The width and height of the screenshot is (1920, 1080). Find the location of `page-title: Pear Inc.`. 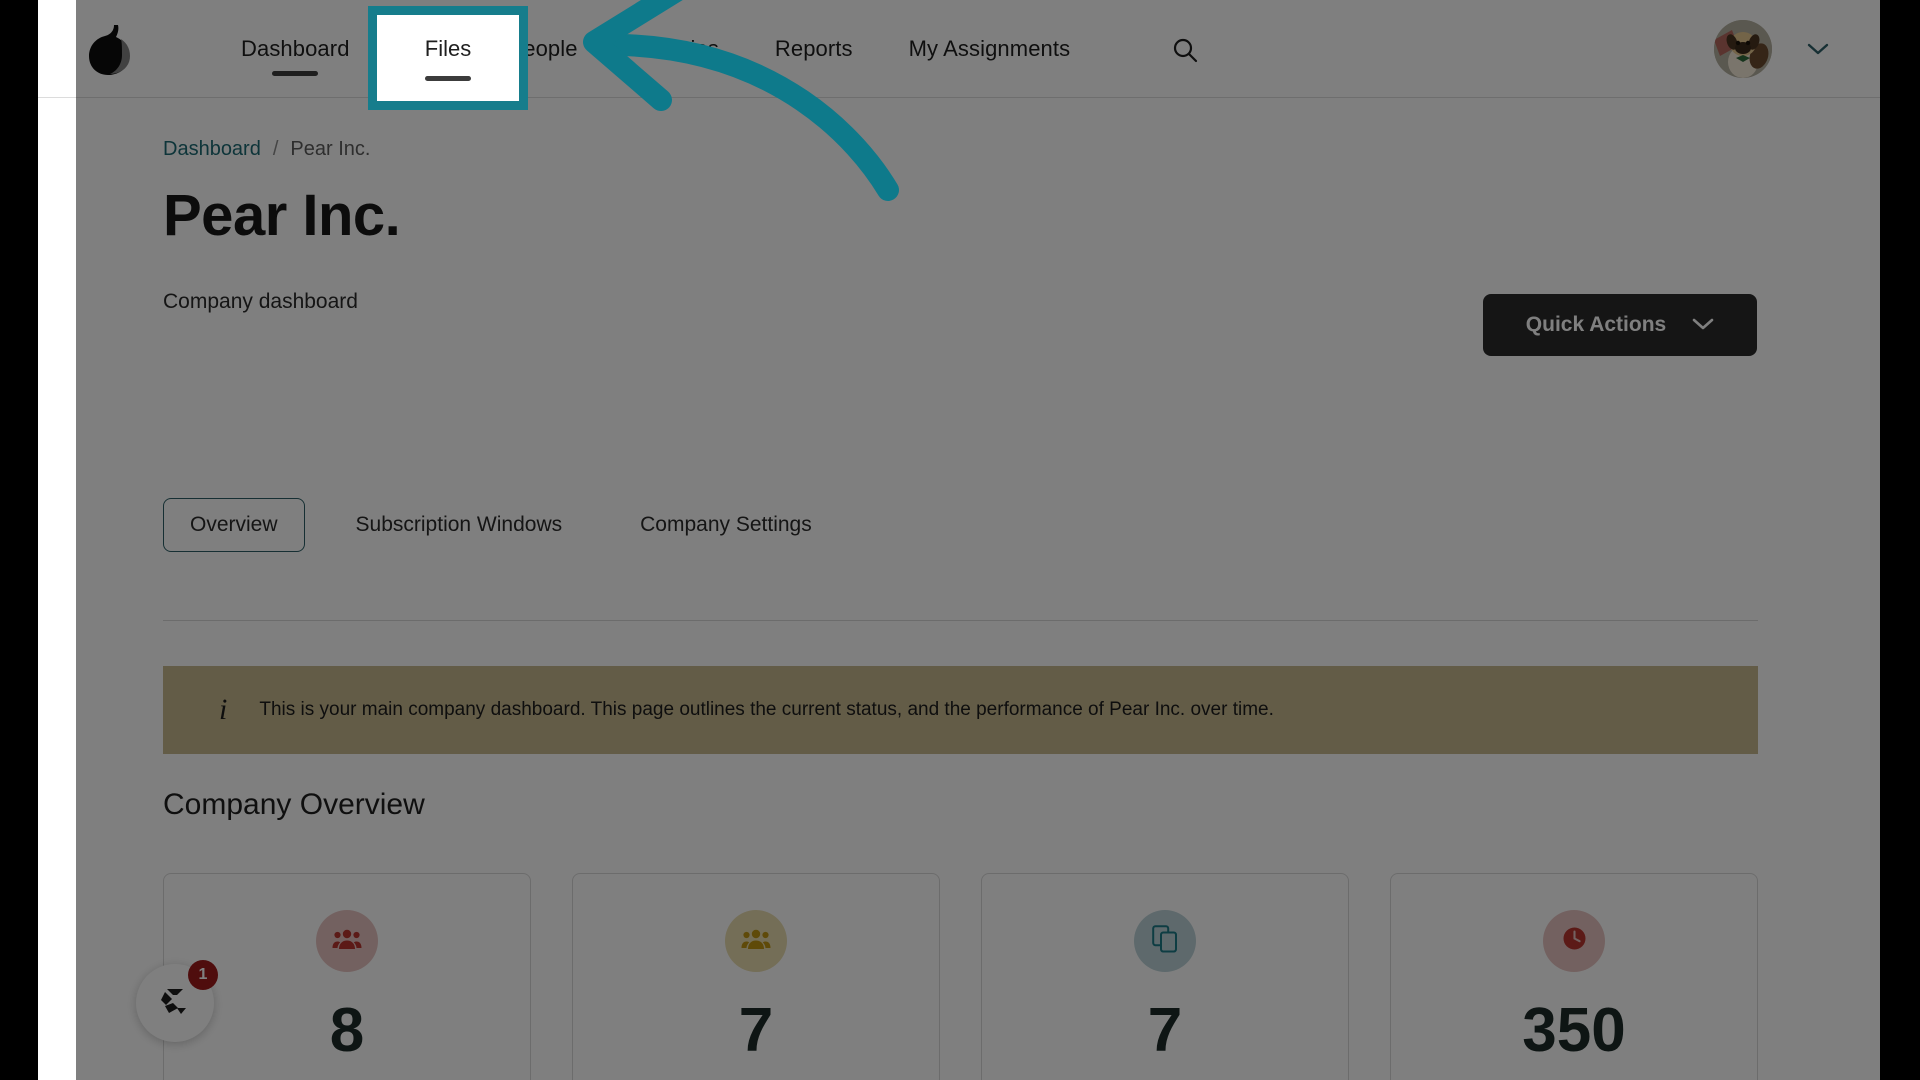

page-title: Pear Inc. is located at coordinates (282, 215).